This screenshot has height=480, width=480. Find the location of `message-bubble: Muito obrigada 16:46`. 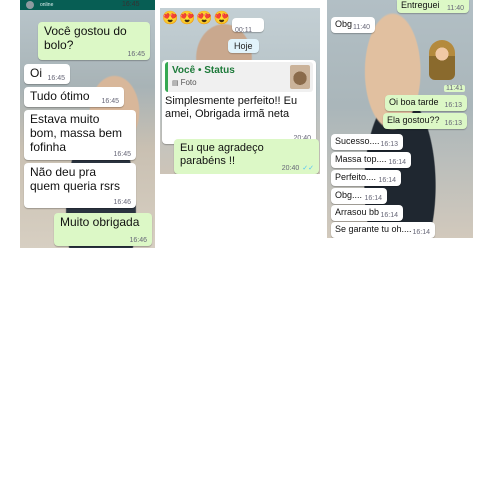

message-bubble: Muito obrigada 16:46 is located at coordinates (103, 229).